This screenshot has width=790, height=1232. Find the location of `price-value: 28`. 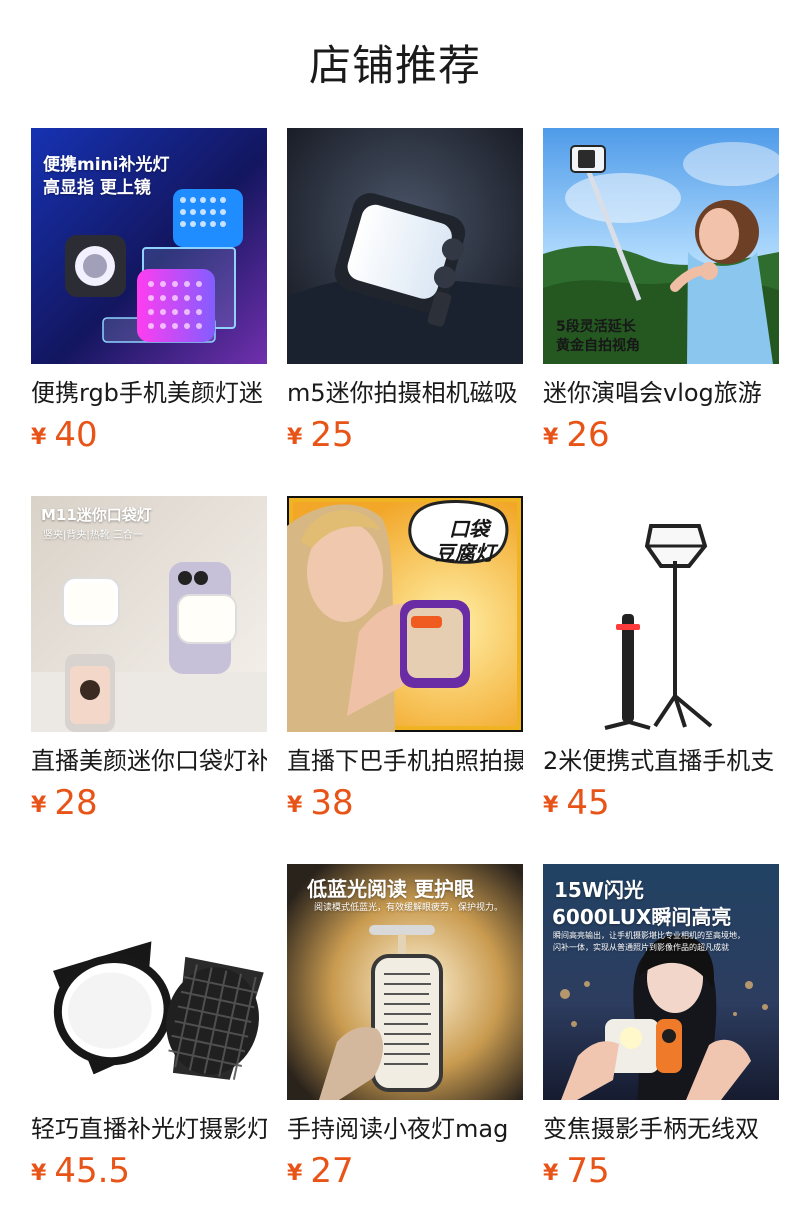

price-value: 28 is located at coordinates (76, 803).